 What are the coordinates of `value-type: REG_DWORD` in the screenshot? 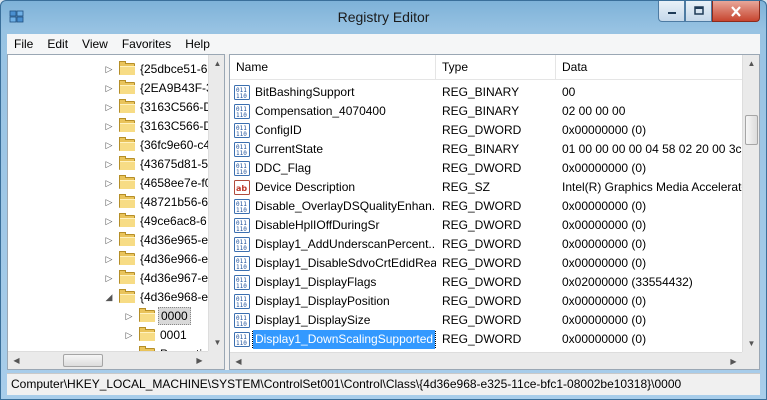 It's located at (482, 206).